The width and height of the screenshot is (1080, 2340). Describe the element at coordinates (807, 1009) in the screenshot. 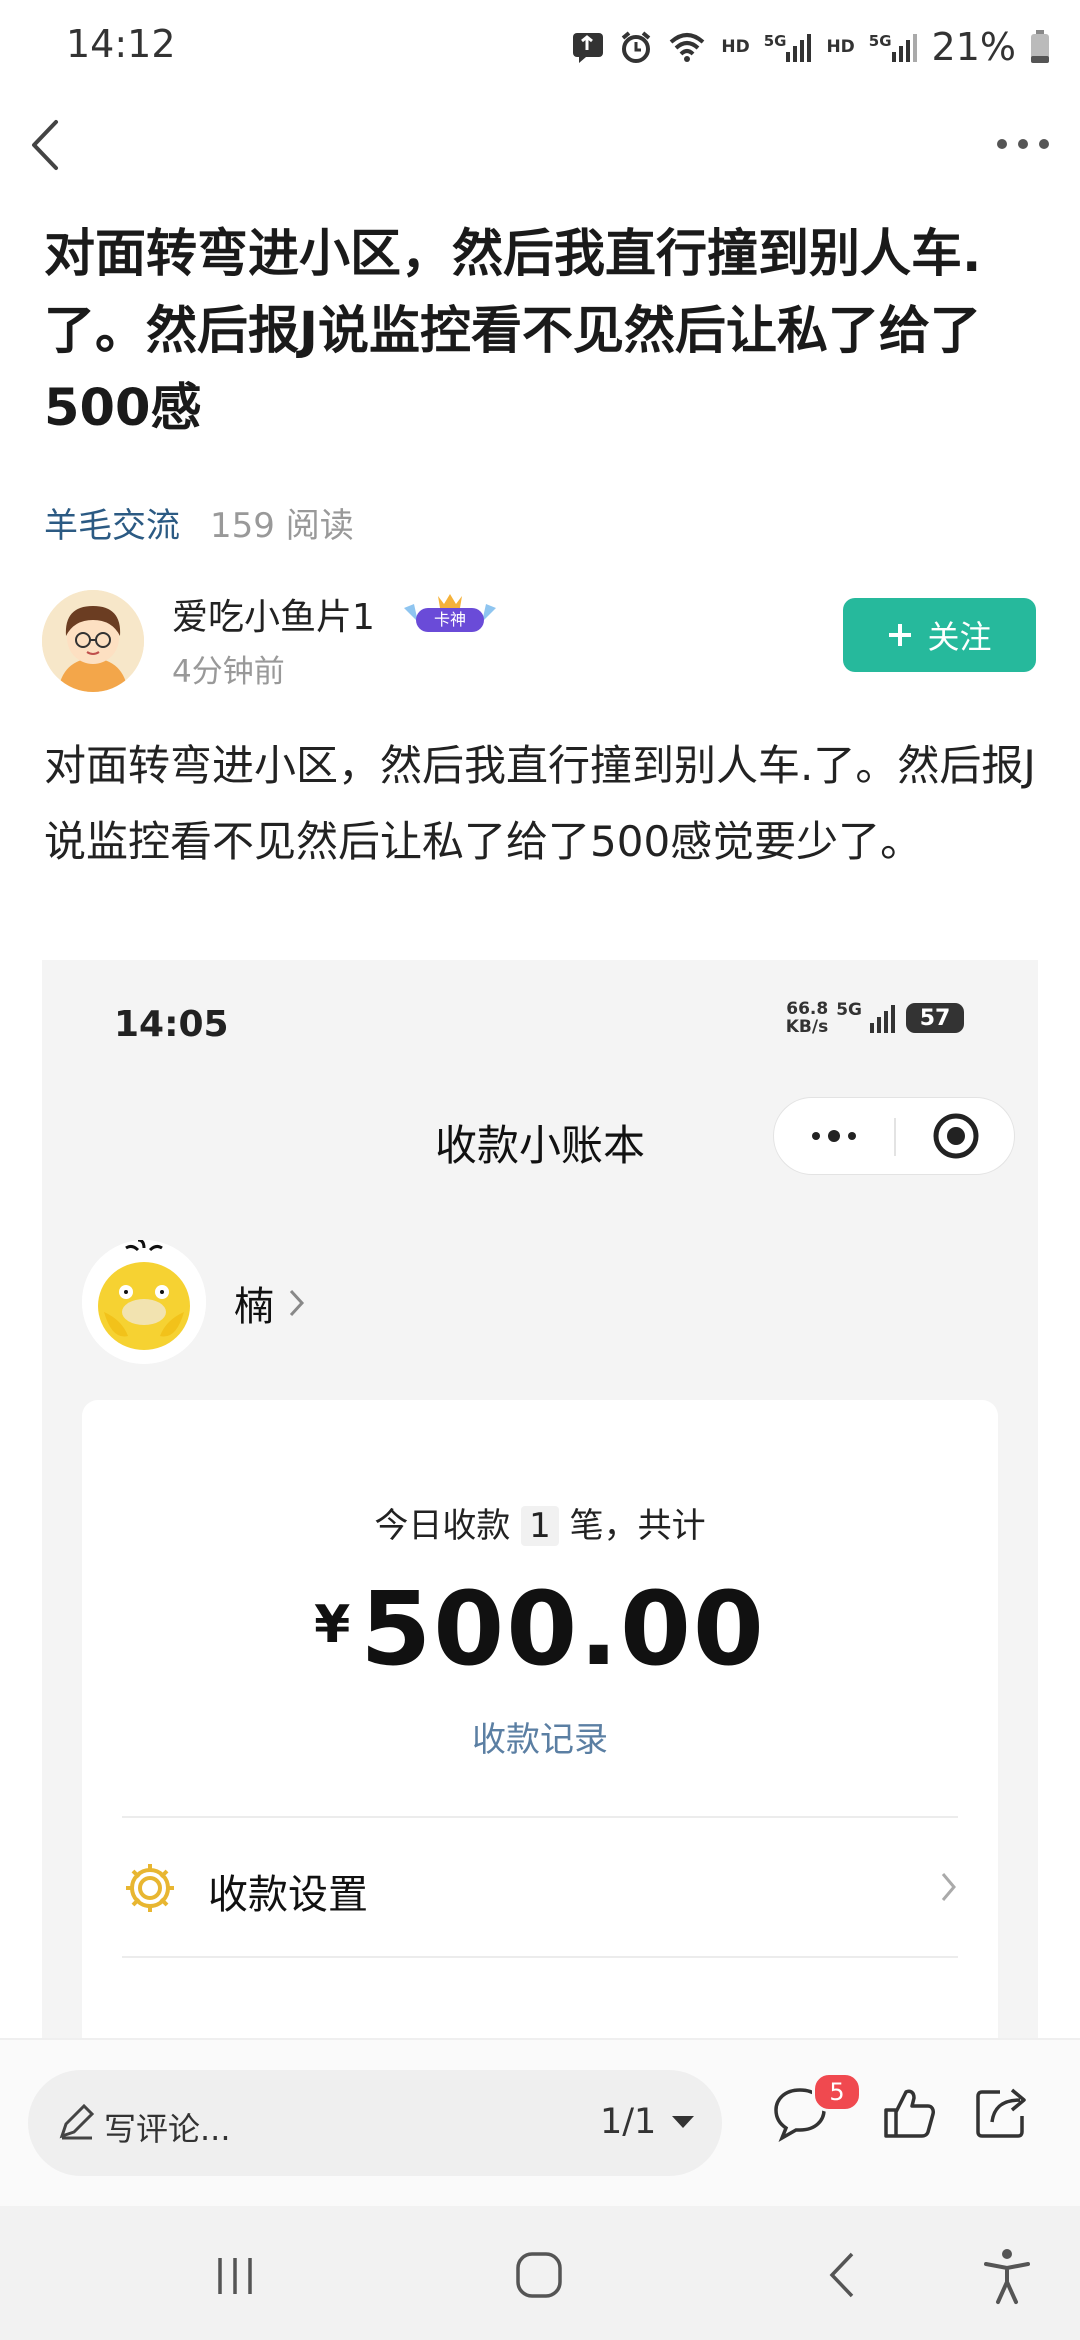

I see `embedded-speed-value: 66.8` at that location.